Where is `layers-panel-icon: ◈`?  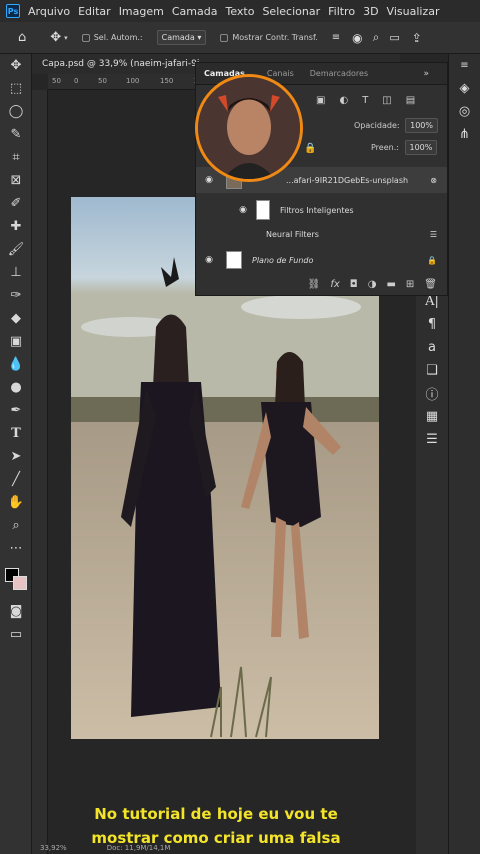 layers-panel-icon: ◈ is located at coordinates (464, 88).